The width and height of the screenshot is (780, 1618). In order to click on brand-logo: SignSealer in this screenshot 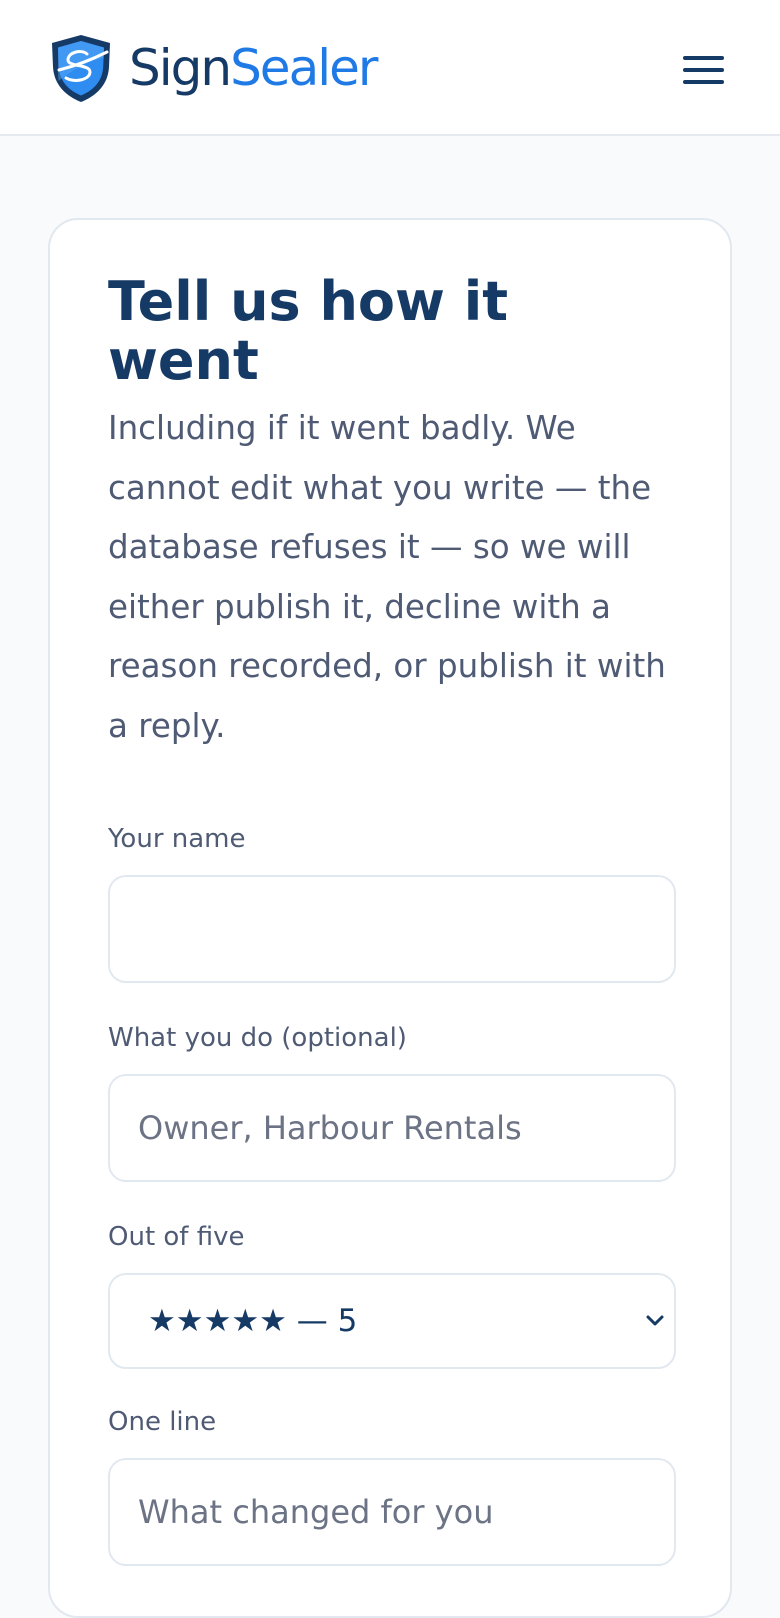, I will do `click(212, 68)`.